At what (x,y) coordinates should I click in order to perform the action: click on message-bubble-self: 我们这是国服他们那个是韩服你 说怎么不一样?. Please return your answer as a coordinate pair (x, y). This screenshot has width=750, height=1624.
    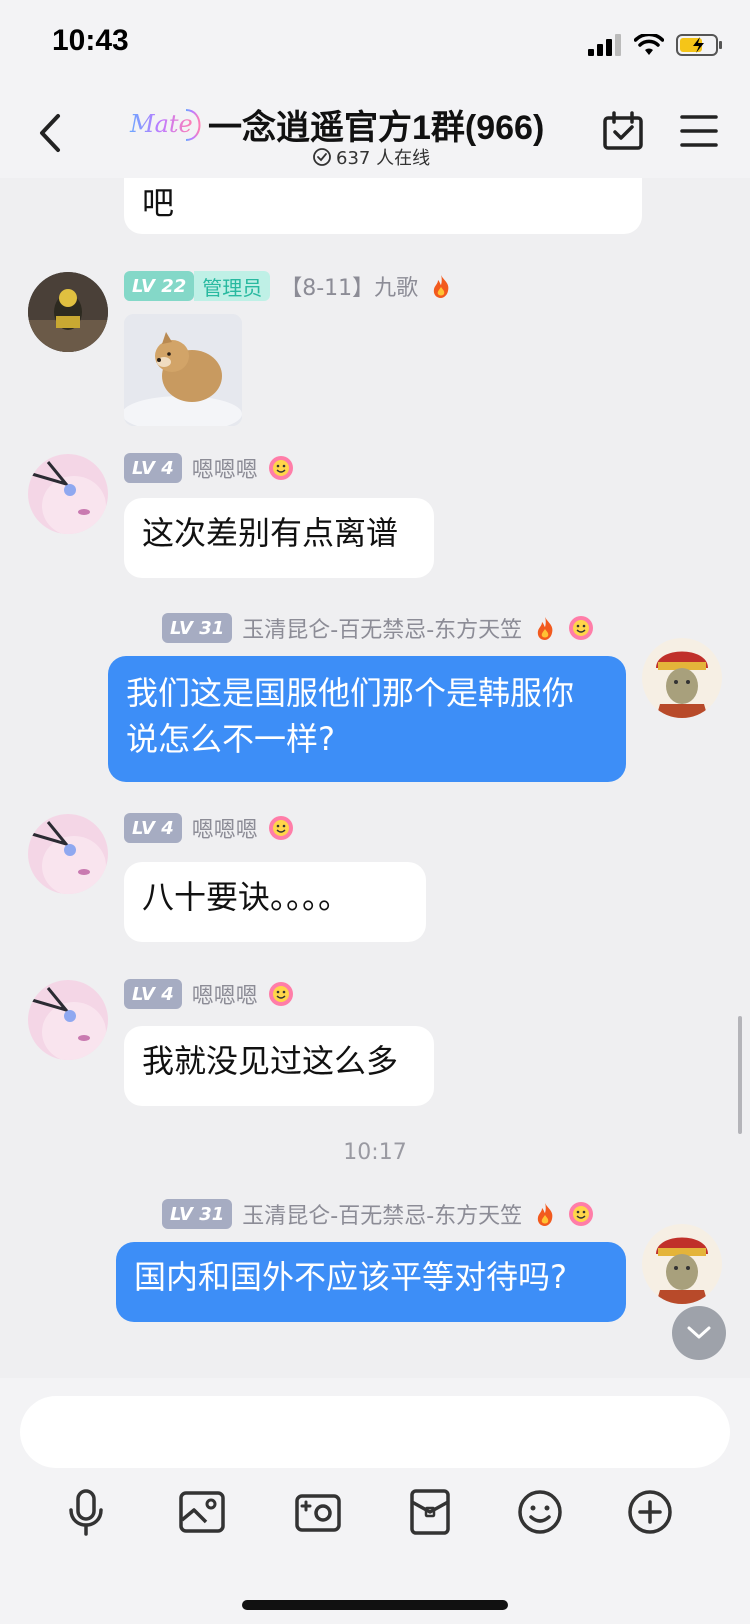
    Looking at the image, I should click on (367, 719).